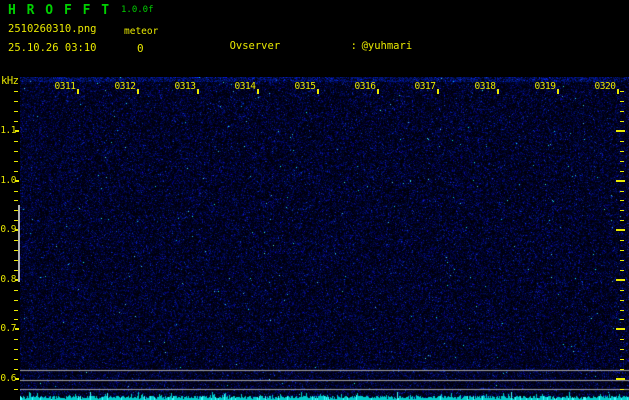 This screenshot has width=629, height=400. Describe the element at coordinates (485, 86) in the screenshot. I see `time-label: 0318` at that location.